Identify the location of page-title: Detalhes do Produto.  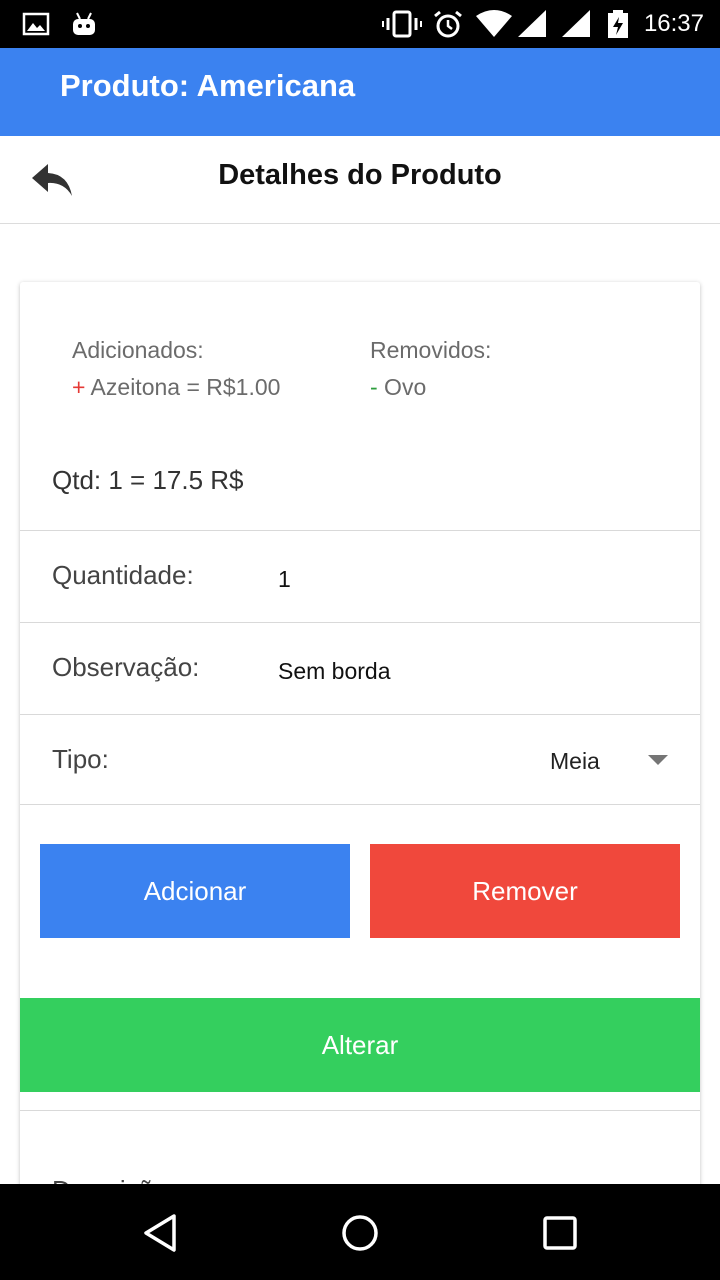
(360, 175).